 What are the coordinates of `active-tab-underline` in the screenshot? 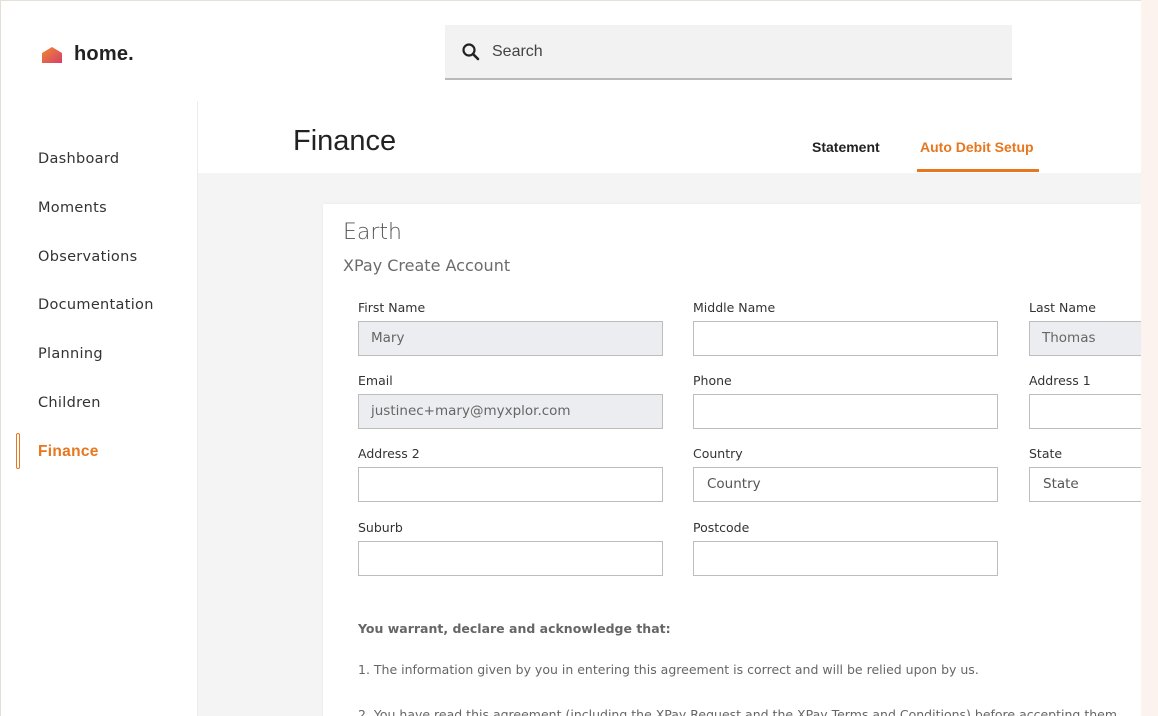 It's located at (978, 170).